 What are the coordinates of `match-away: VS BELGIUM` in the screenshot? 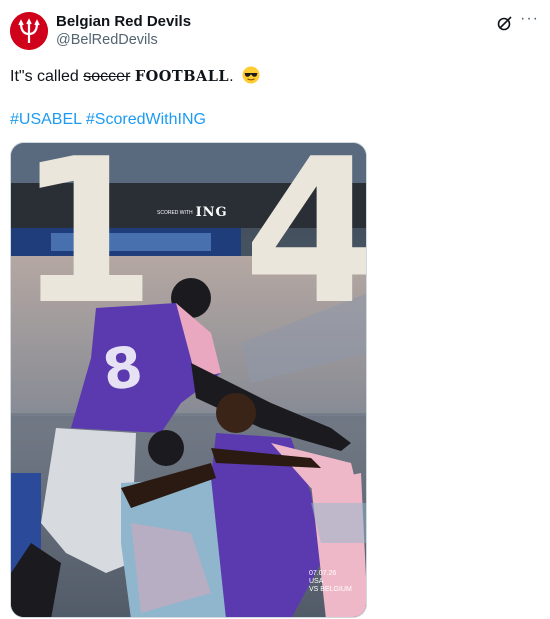 It's located at (330, 589).